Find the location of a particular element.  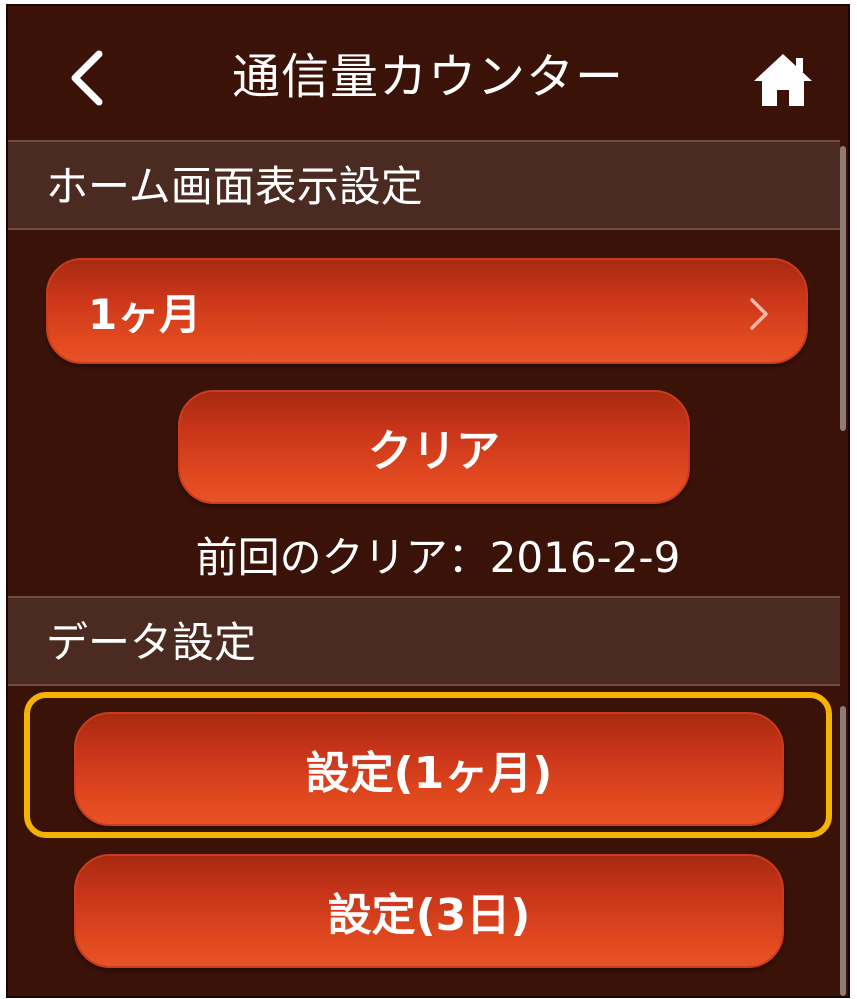

period-select-button: 1ヶ月 is located at coordinates (427, 311).